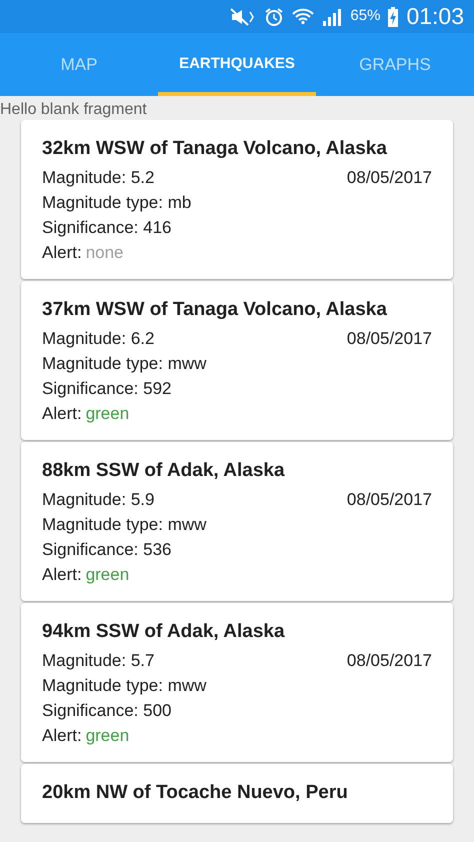  Describe the element at coordinates (195, 793) in the screenshot. I see `earthquake-title: 20km NW of Tocache Nuevo, Peru` at that location.